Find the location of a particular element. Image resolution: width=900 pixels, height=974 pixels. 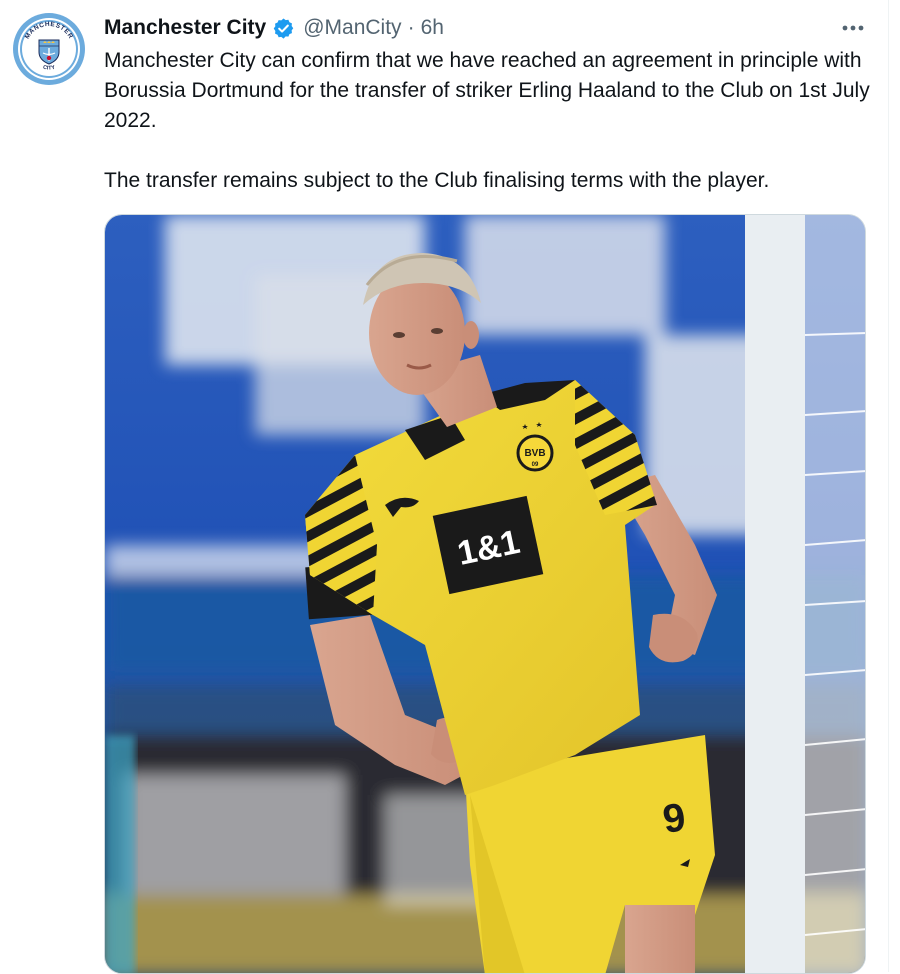

crest-bottom-text: CITY is located at coordinates (49, 68).